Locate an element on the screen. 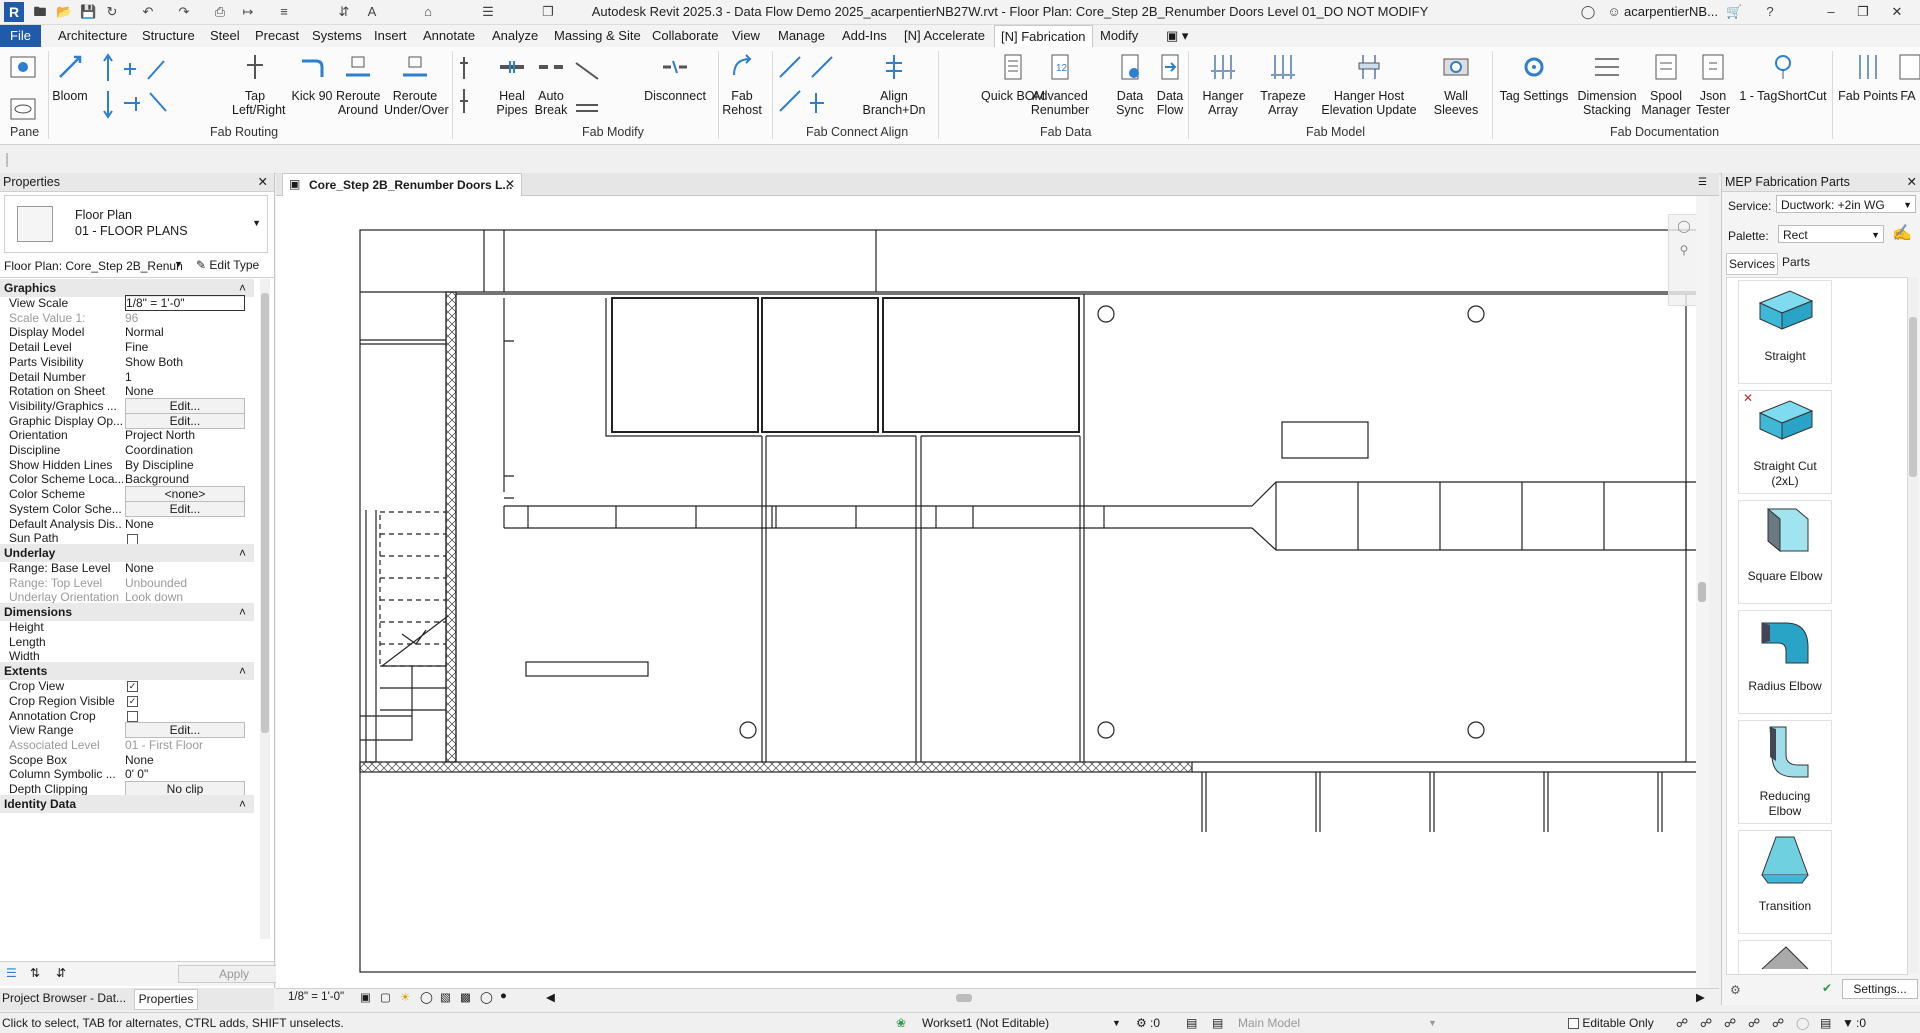  tab-precast: Precast is located at coordinates (277, 36).